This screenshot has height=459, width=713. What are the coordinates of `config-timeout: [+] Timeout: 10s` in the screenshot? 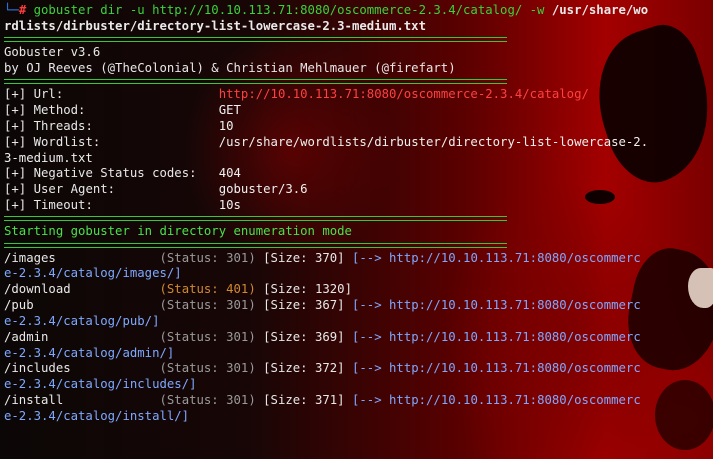 It's located at (122, 205).